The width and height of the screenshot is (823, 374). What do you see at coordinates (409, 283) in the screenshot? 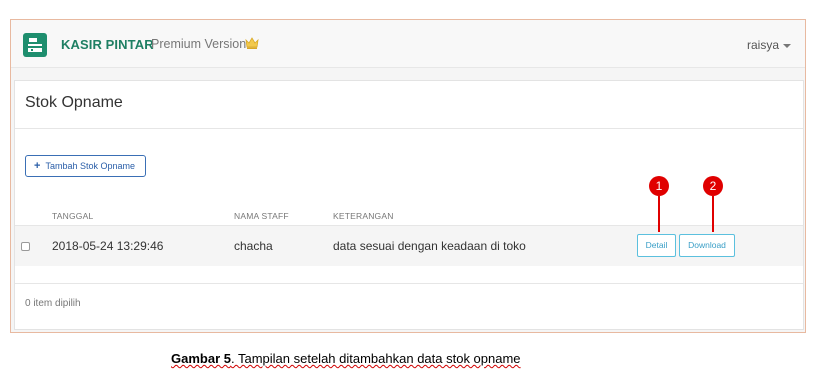
I see `footer-divider` at bounding box center [409, 283].